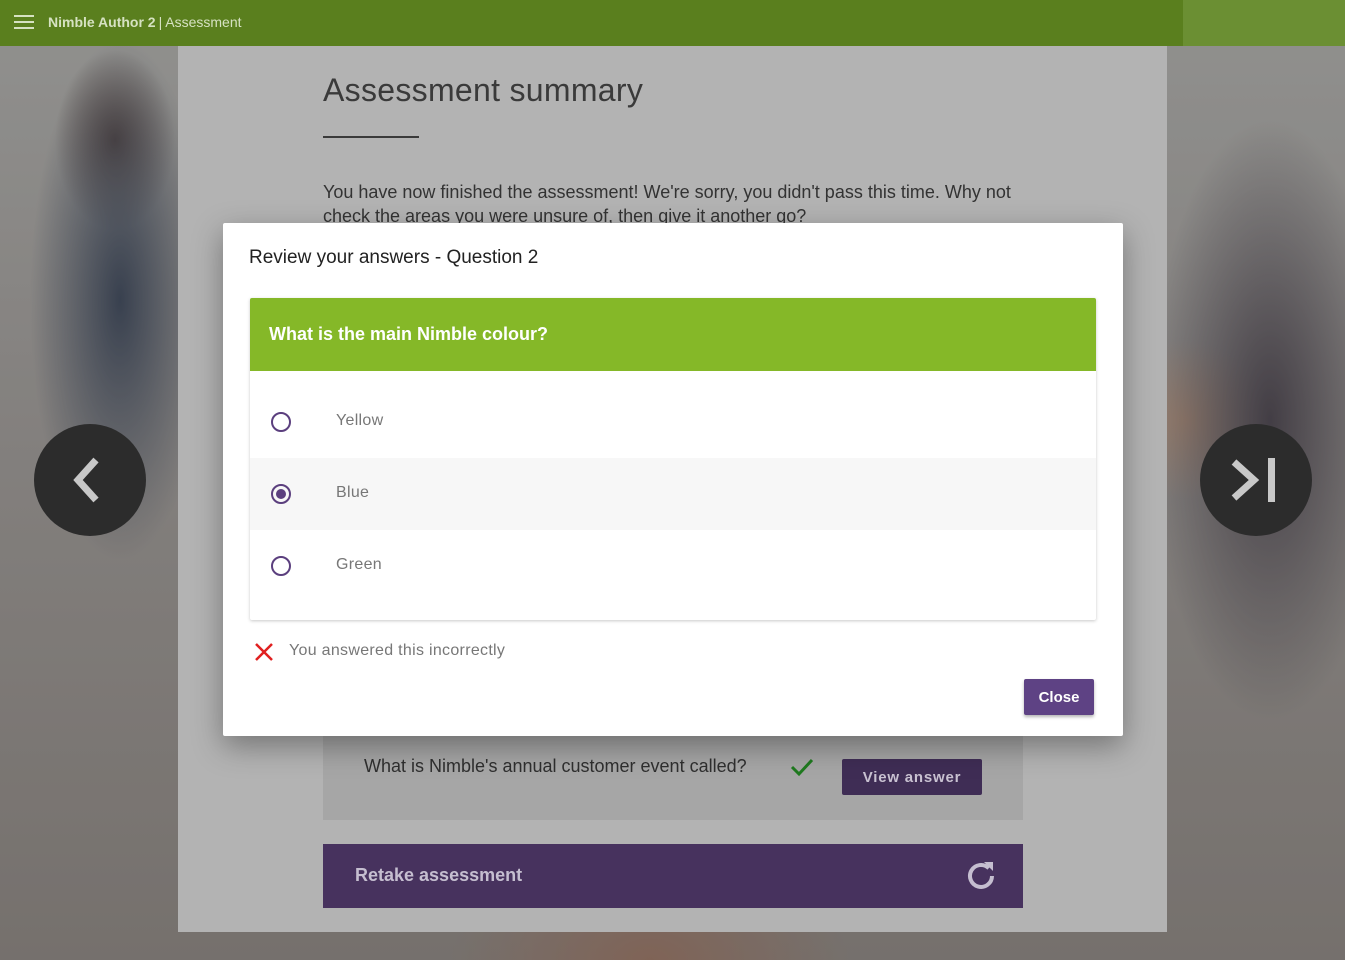  Describe the element at coordinates (673, 422) in the screenshot. I see `option-yellow: Yellow` at that location.